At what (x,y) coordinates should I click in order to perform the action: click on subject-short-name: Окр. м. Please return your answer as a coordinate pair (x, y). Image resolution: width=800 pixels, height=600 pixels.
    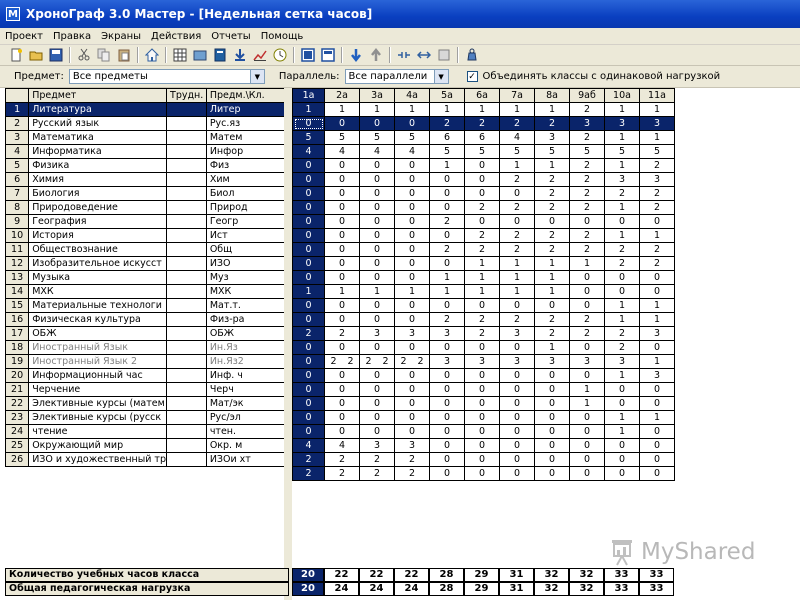
    Looking at the image, I should click on (247, 445).